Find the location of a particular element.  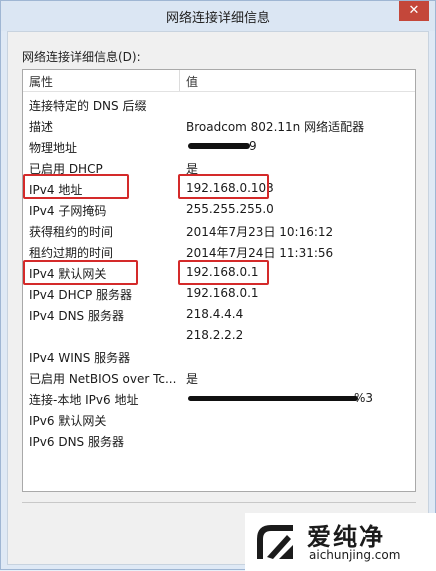

list-row: 描述 Broadcom 802.11n 网络适配器 is located at coordinates (219, 125).